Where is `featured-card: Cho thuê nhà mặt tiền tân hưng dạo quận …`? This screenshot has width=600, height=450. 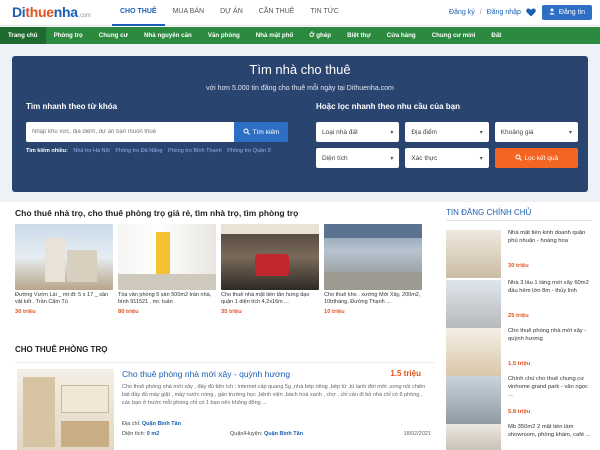 featured-card: Cho thuê nhà mặt tiền tân hưng dạo quận … is located at coordinates (270, 269).